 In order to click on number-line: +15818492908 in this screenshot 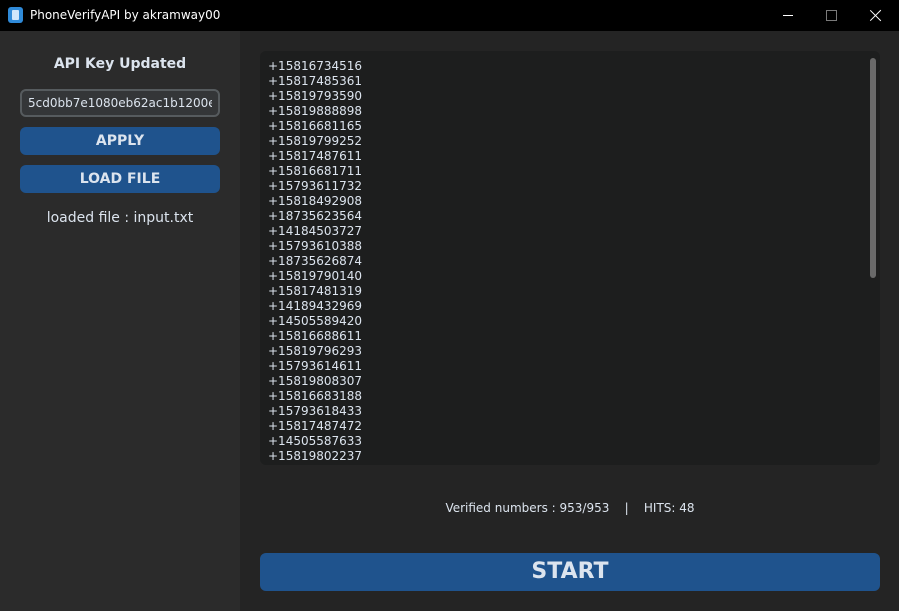, I will do `click(315, 201)`.